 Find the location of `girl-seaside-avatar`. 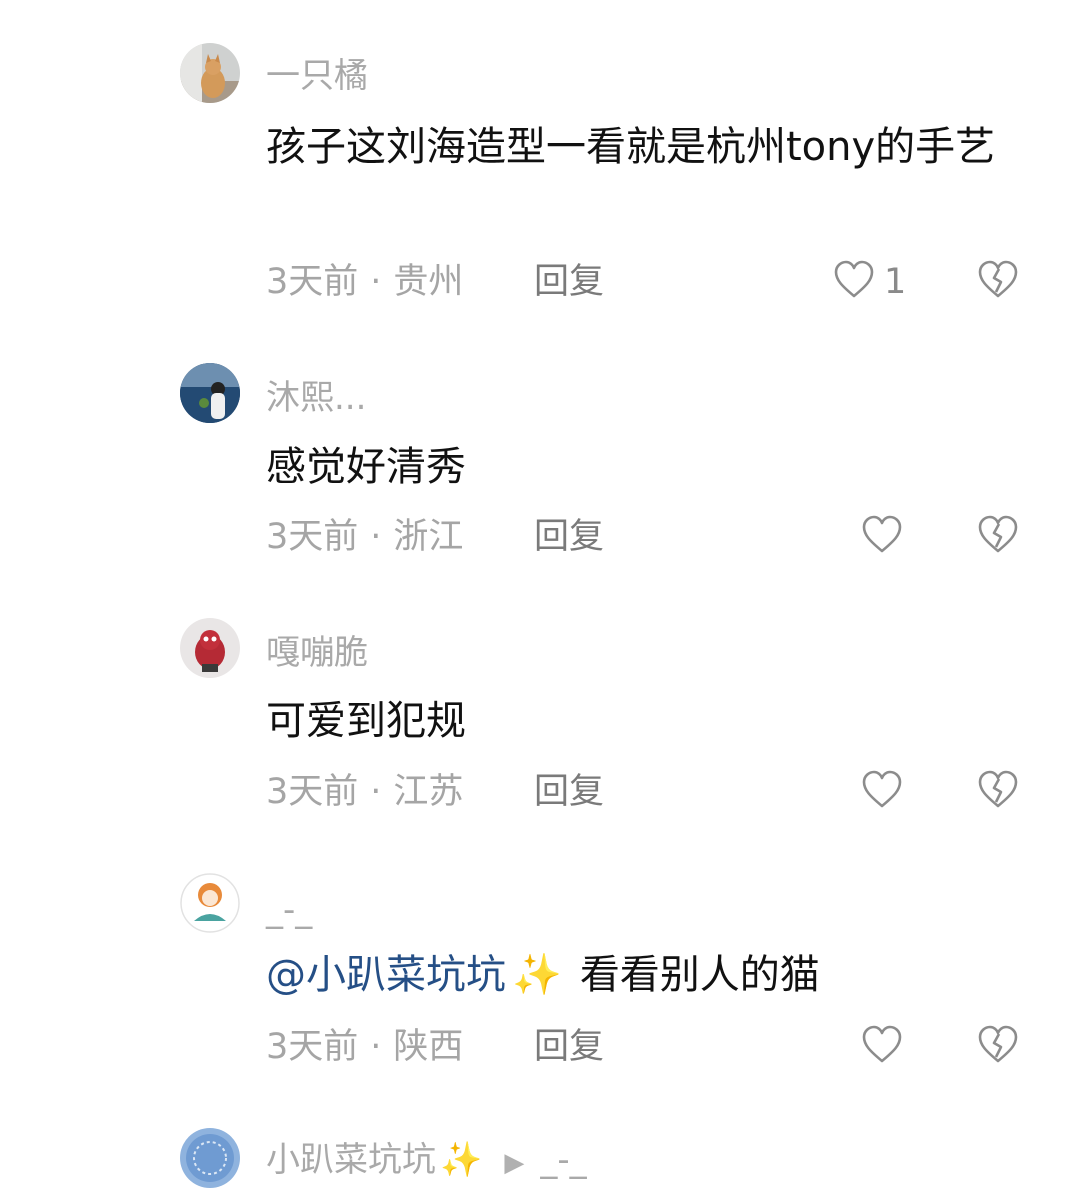

girl-seaside-avatar is located at coordinates (210, 393).